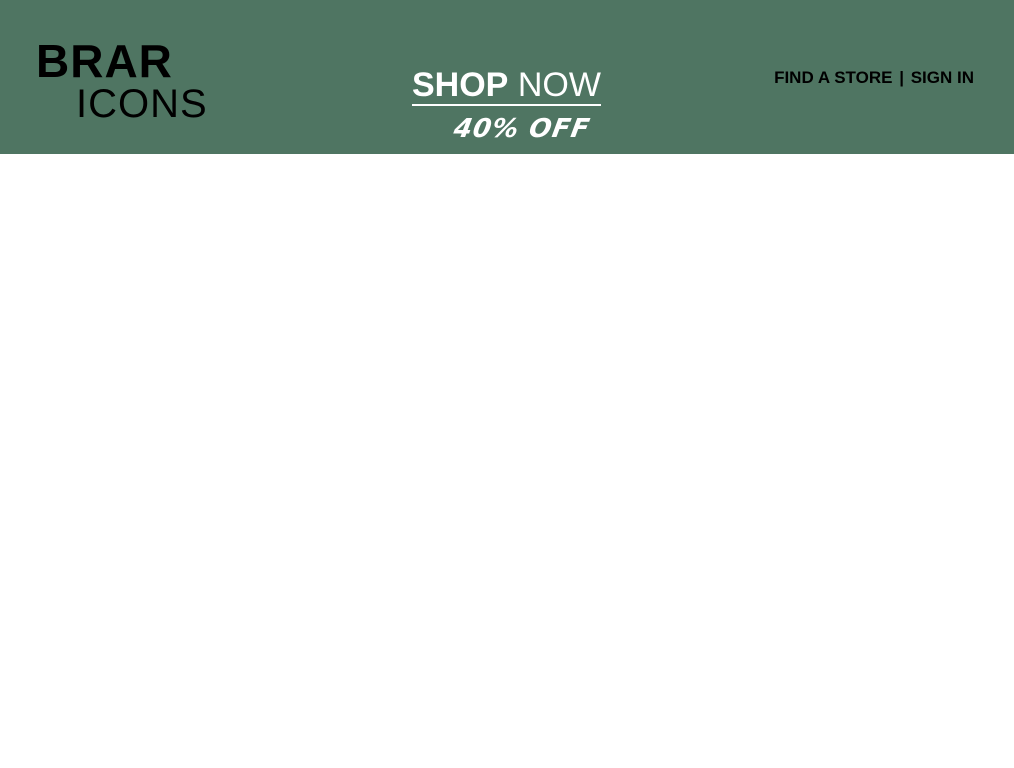  Describe the element at coordinates (833, 77) in the screenshot. I see `find-a-store-link: FIND A STORE` at that location.